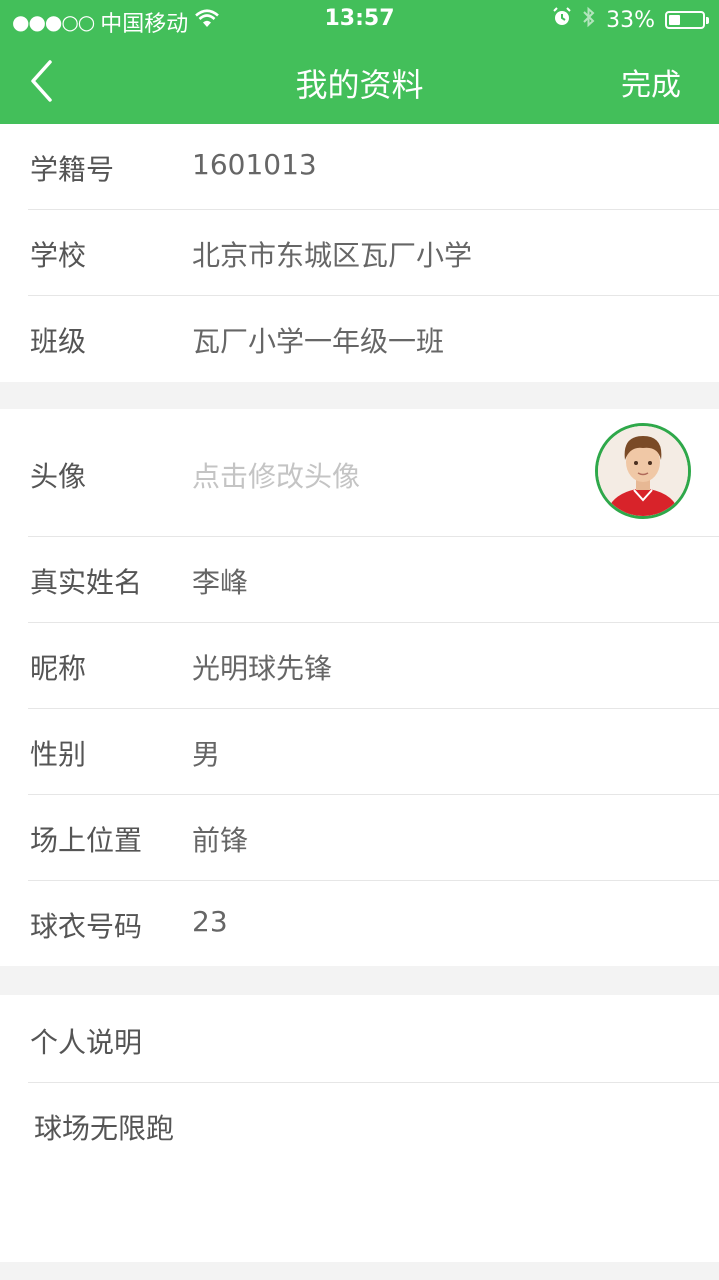  What do you see at coordinates (58, 476) in the screenshot?
I see `avatar-label: 头像` at bounding box center [58, 476].